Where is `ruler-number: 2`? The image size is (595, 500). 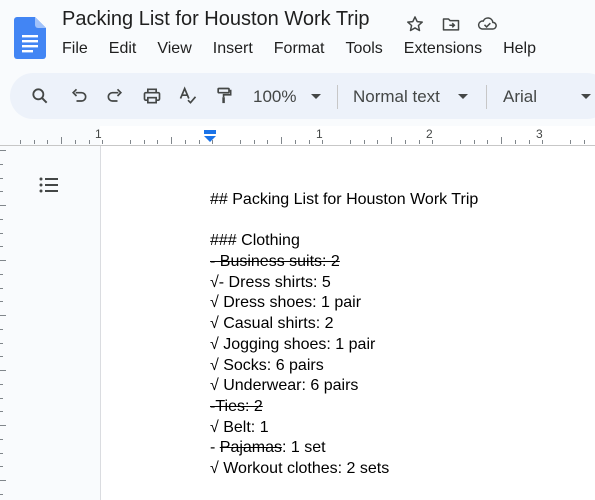 ruler-number: 2 is located at coordinates (429, 134).